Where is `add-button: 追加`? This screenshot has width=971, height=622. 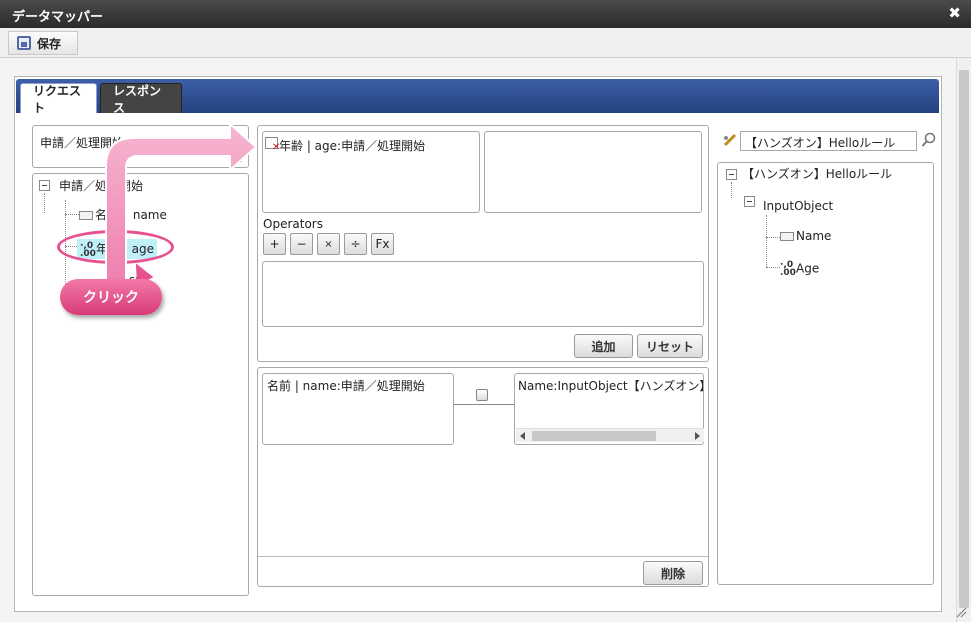 add-button: 追加 is located at coordinates (603, 346).